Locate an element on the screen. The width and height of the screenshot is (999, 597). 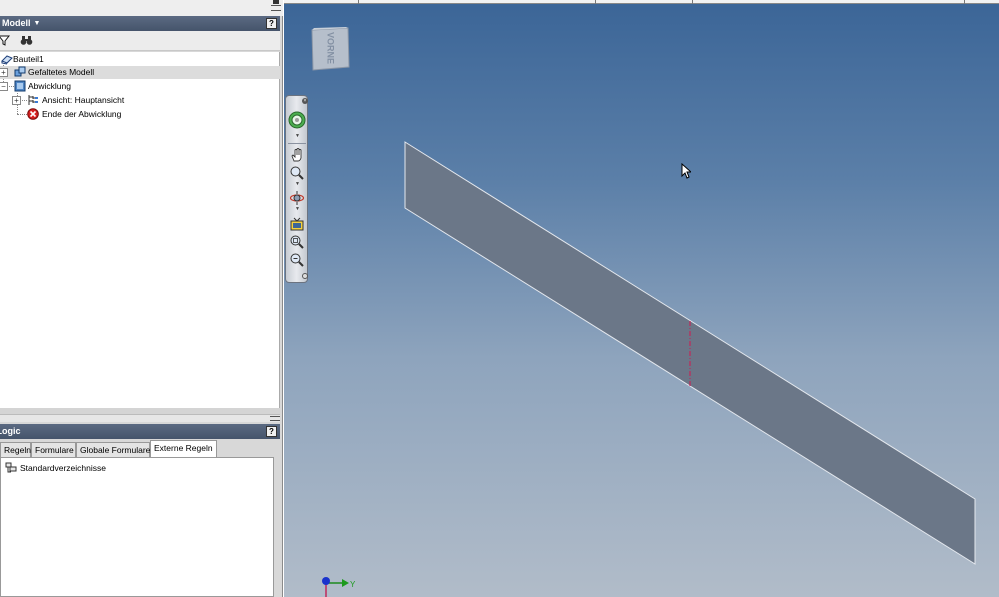
model-panel-title: Modell is located at coordinates (16, 23).